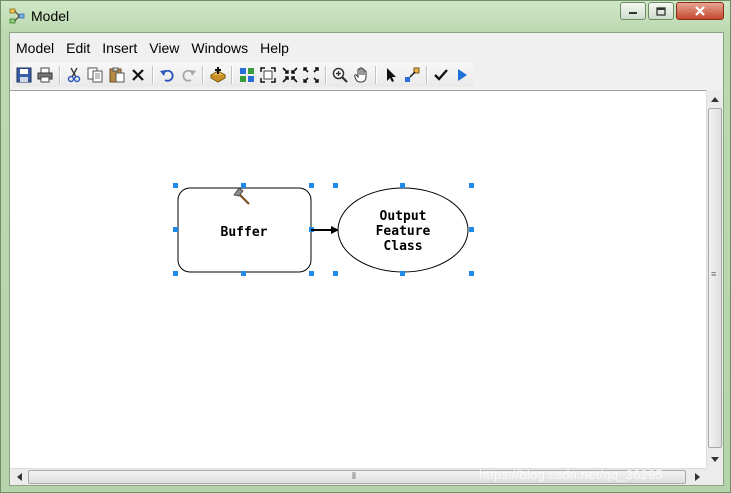 This screenshot has height=493, width=731. Describe the element at coordinates (219, 48) in the screenshot. I see `menu-windows: Windows` at that location.